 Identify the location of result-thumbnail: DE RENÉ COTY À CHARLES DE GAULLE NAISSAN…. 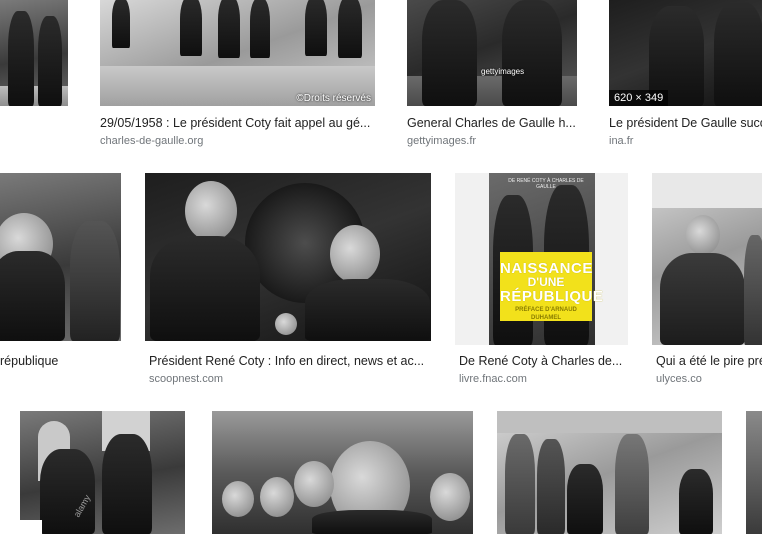
(541, 259).